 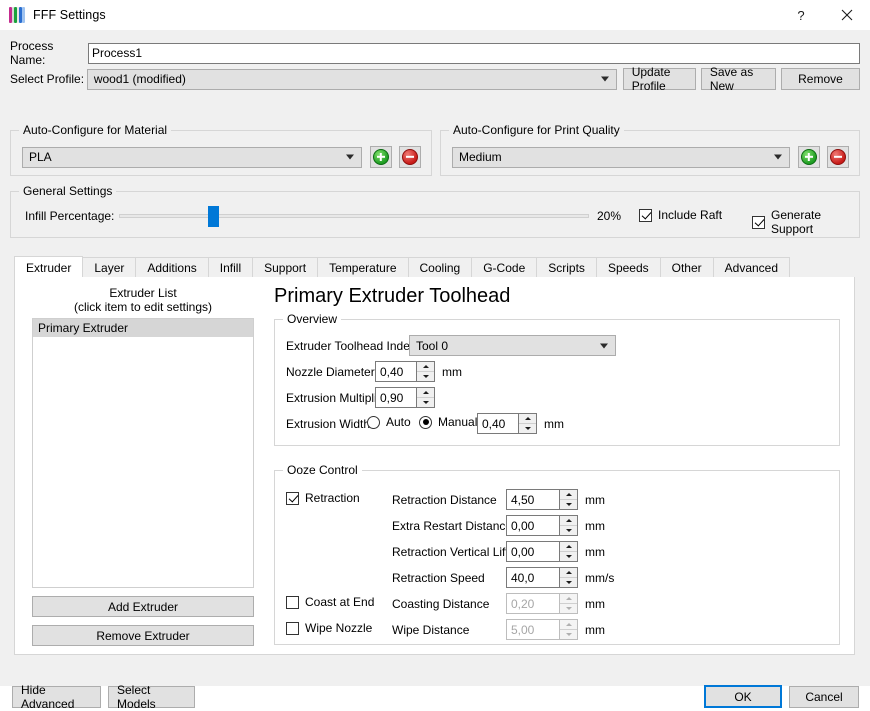 What do you see at coordinates (542, 525) in the screenshot?
I see `extra-restart-spinbox: 0,00` at bounding box center [542, 525].